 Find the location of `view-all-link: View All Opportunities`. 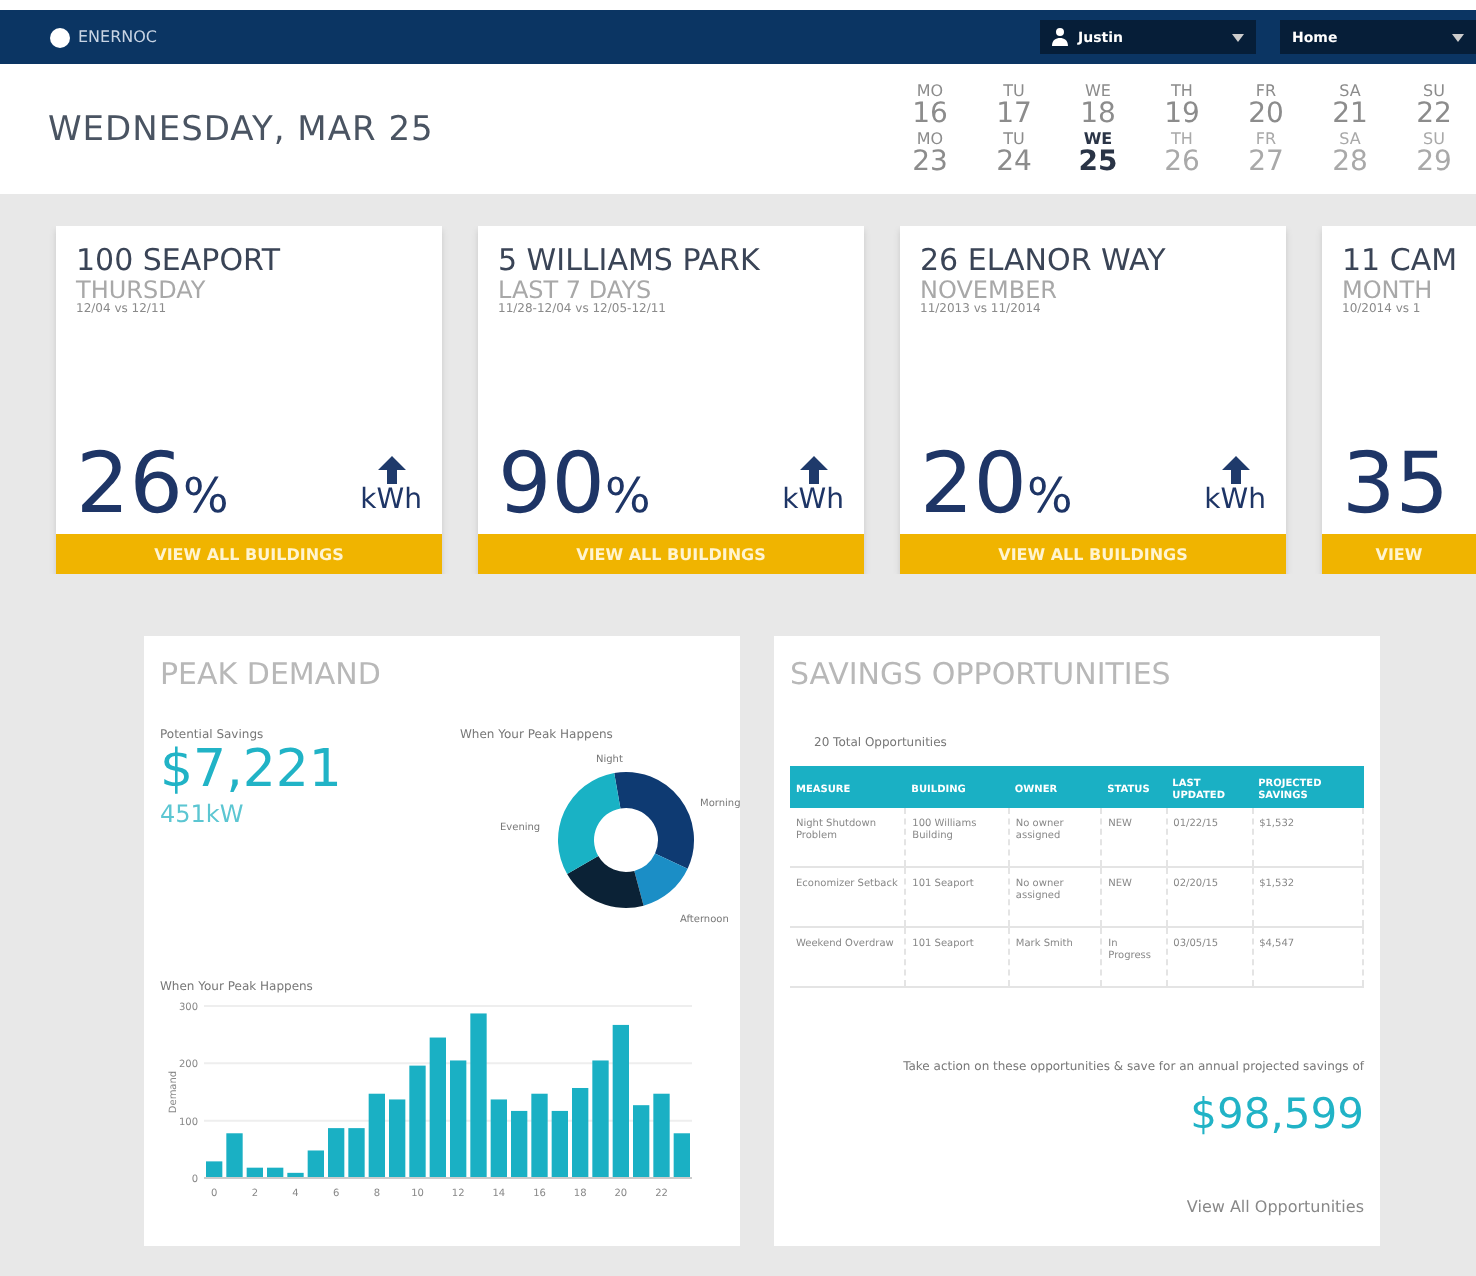

view-all-link: View All Opportunities is located at coordinates (1275, 1207).